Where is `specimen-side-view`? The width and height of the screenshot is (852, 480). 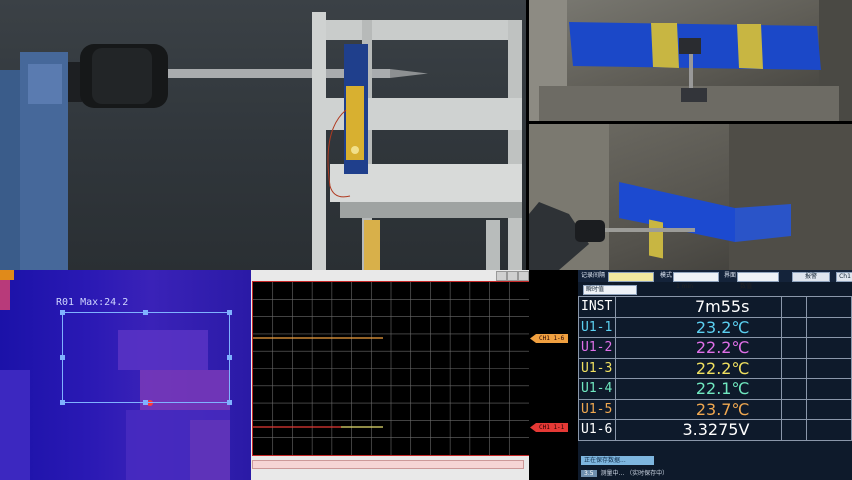
specimen-side-view is located at coordinates (690, 197).